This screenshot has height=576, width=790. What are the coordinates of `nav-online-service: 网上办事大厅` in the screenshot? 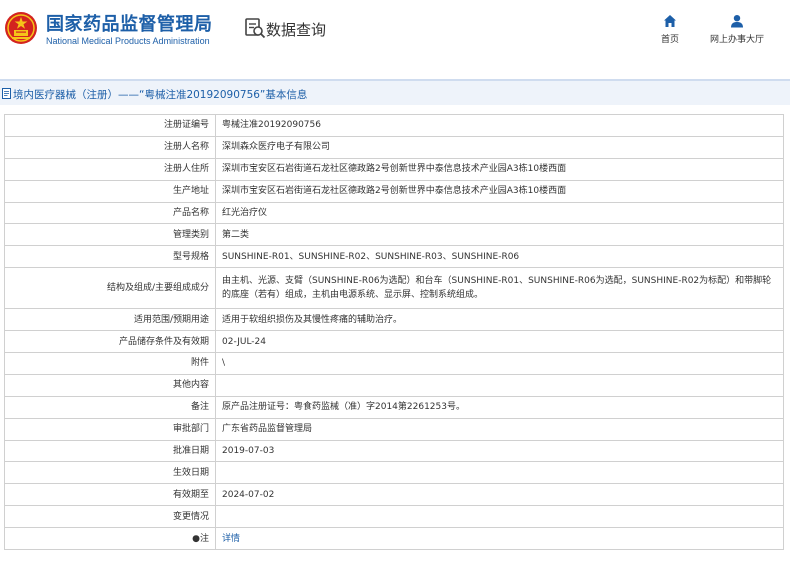 It's located at (737, 29).